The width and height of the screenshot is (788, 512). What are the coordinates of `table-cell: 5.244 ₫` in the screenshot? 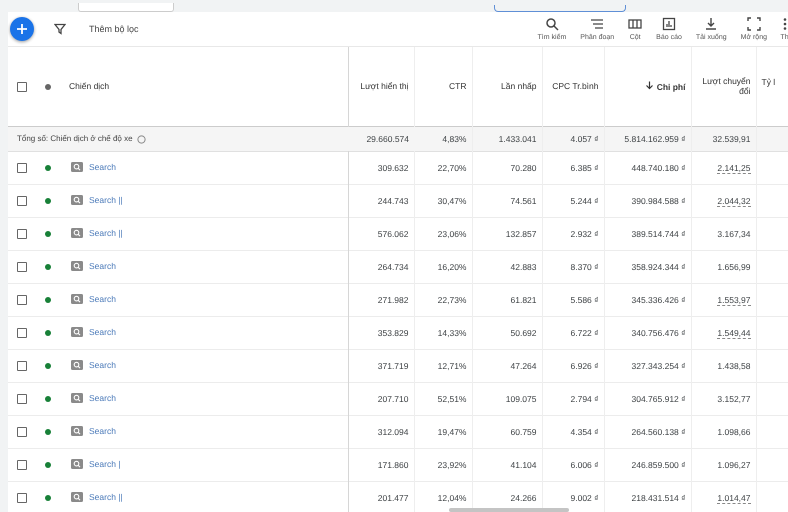 It's located at (584, 201).